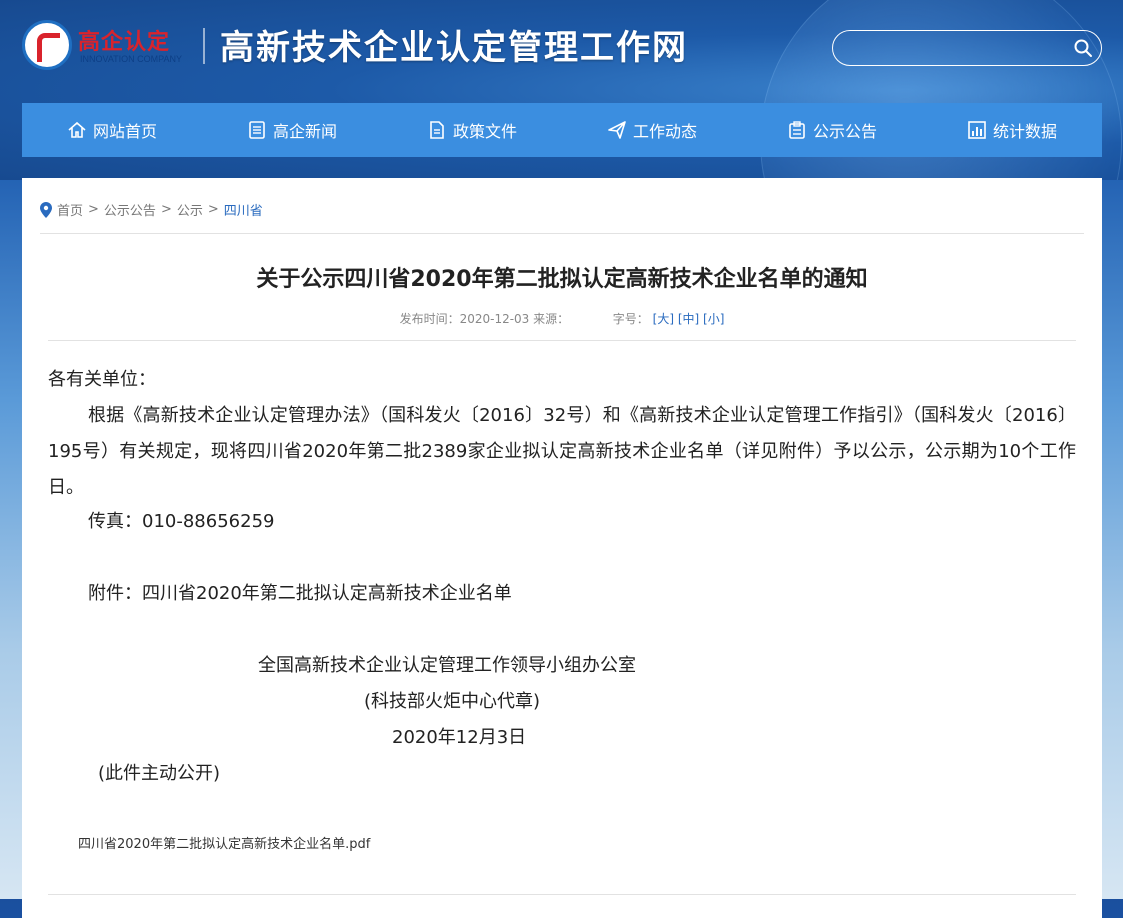  I want to click on clipboard-icon, so click(797, 130).